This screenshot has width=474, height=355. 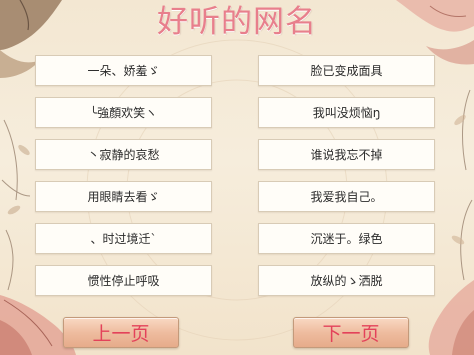 What do you see at coordinates (346, 70) in the screenshot?
I see `name-item: 脸已变成面具` at bounding box center [346, 70].